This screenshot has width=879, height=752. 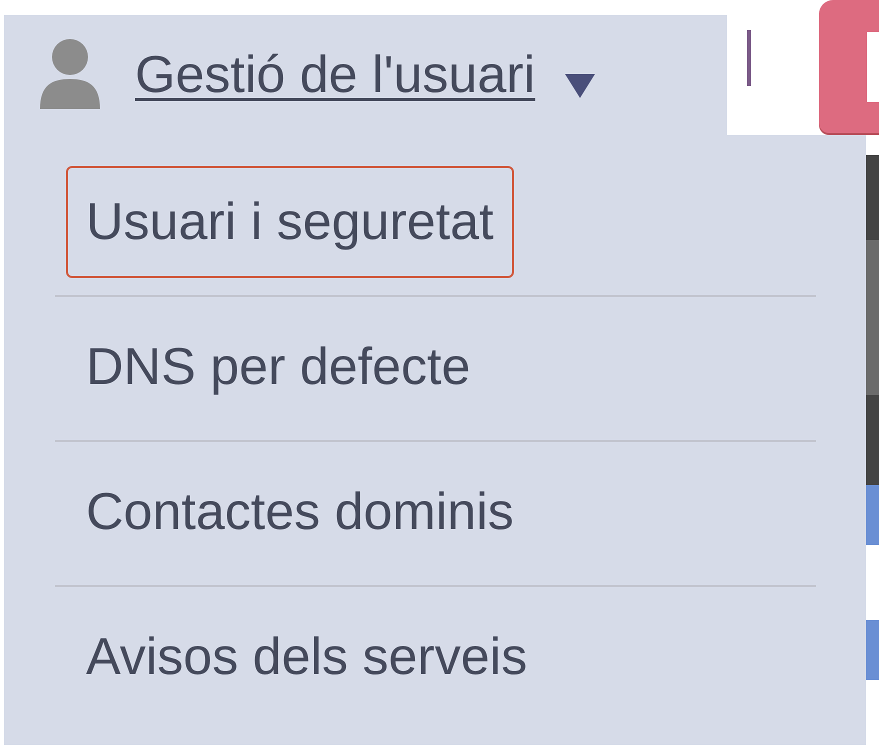 I want to click on menu-item: DNS per defecte, so click(x=278, y=367).